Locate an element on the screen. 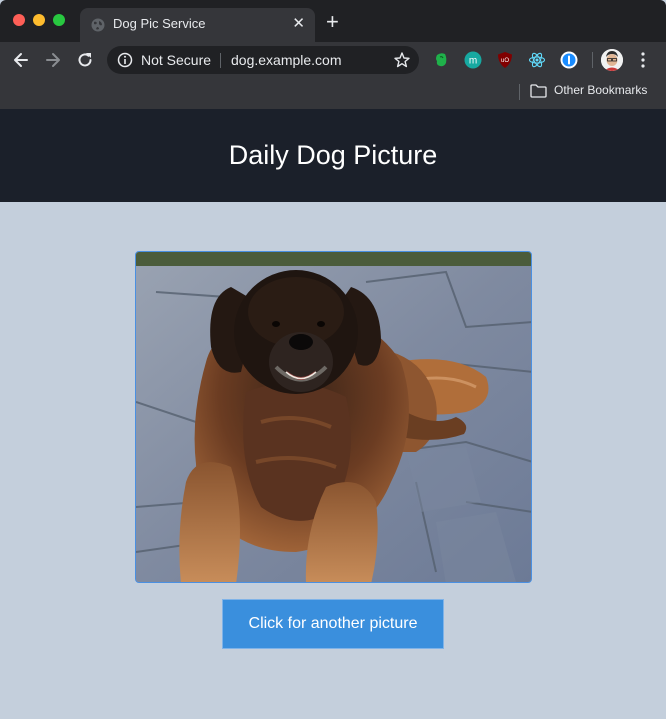  page-title: Daily Dog Picture is located at coordinates (333, 155).